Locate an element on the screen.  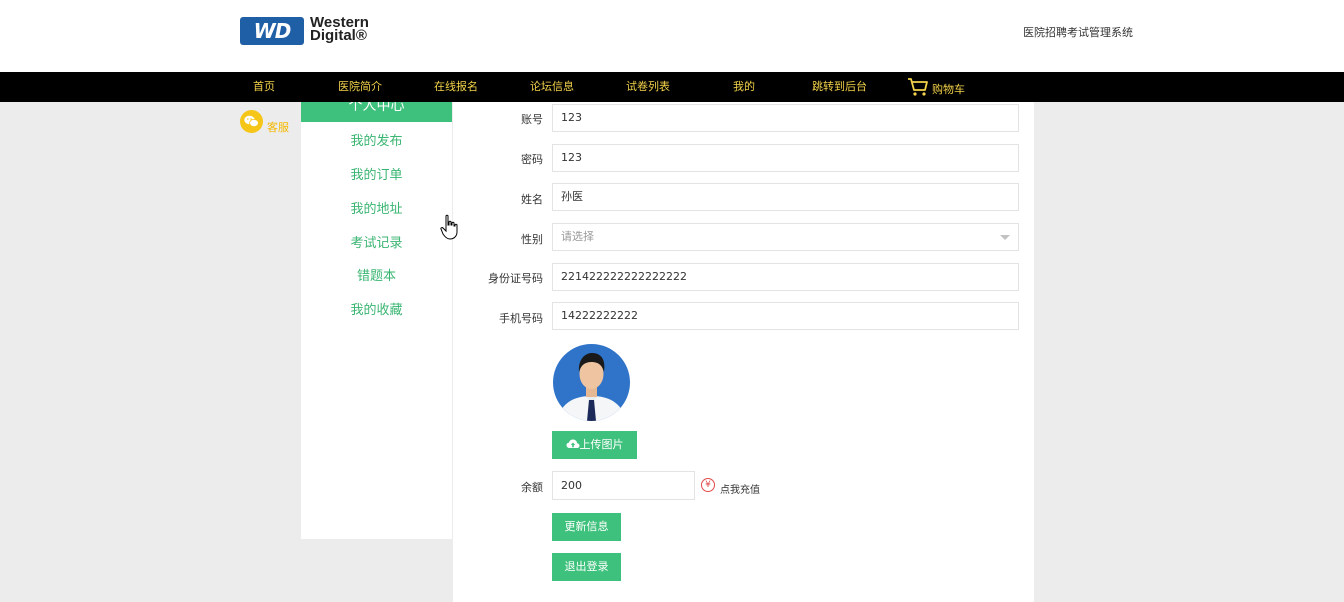
nav-home: 首页 is located at coordinates (264, 87).